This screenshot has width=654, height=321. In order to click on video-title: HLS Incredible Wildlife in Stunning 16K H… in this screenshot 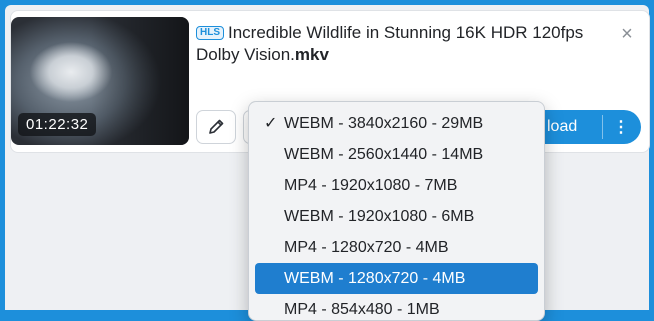, I will do `click(401, 44)`.